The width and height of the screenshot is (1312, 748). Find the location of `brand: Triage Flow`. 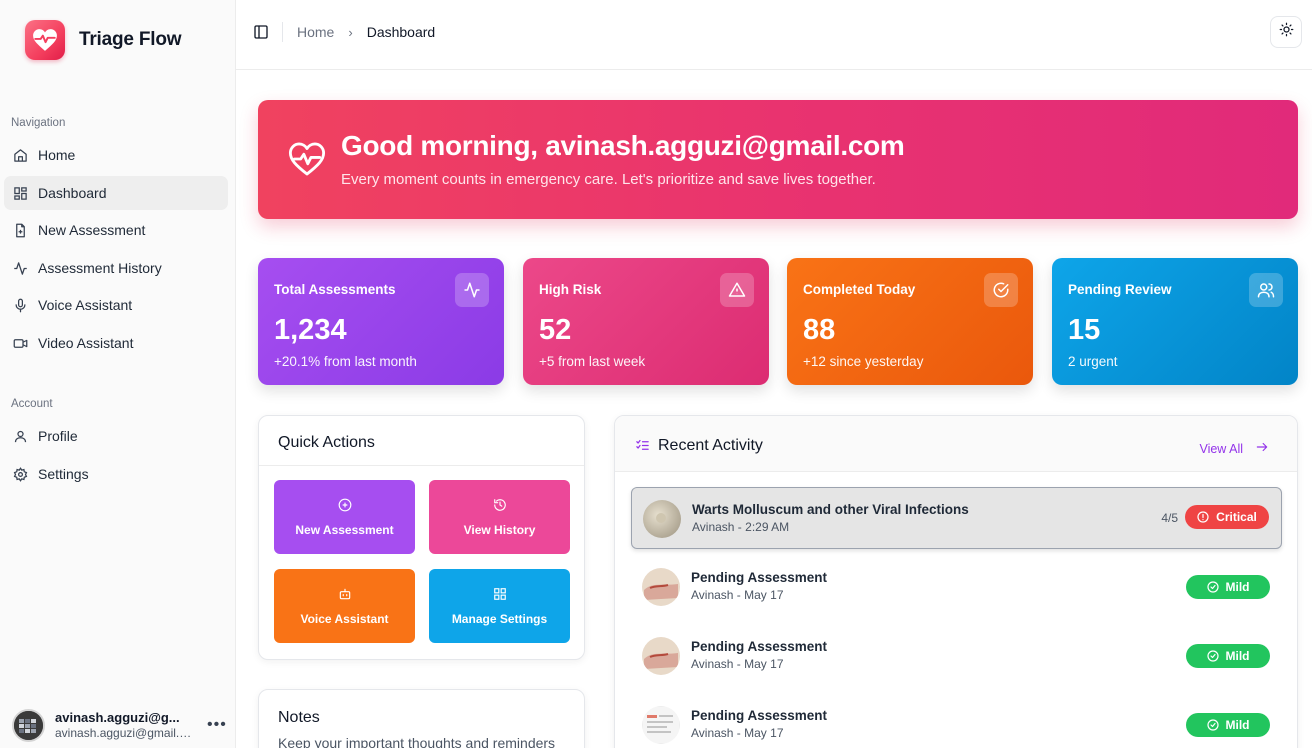

brand: Triage Flow is located at coordinates (103, 40).